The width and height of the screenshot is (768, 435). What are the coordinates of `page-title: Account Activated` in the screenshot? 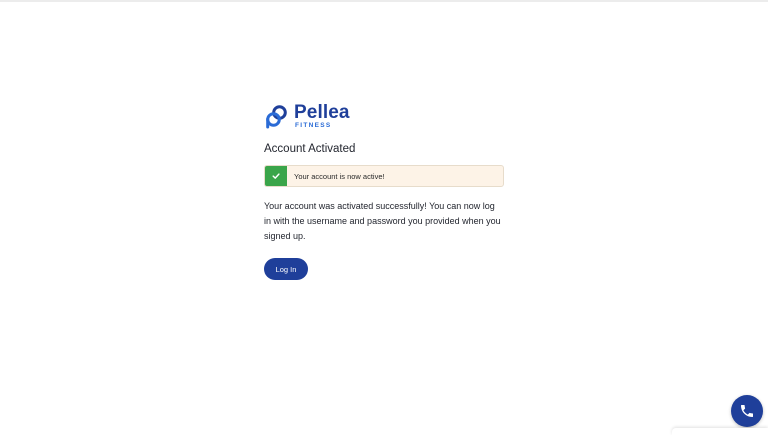 It's located at (310, 149).